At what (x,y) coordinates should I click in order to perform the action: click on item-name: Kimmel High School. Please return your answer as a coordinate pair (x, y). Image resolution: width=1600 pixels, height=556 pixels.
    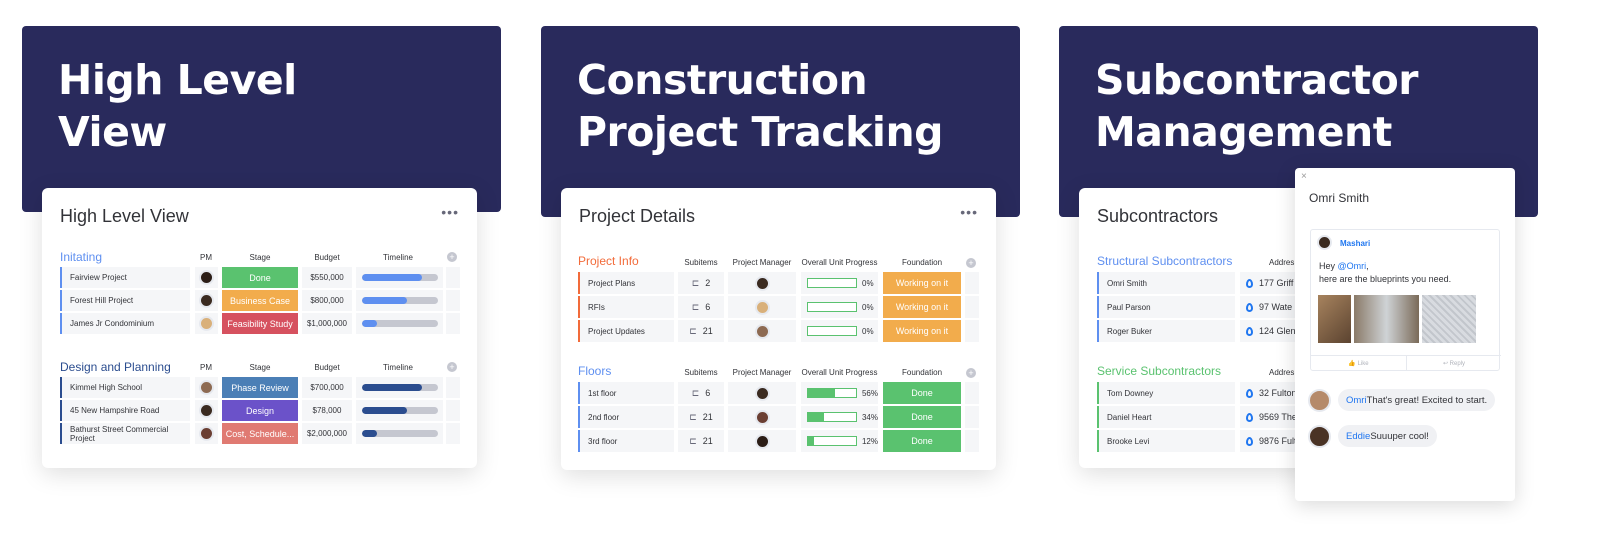
    Looking at the image, I should click on (125, 387).